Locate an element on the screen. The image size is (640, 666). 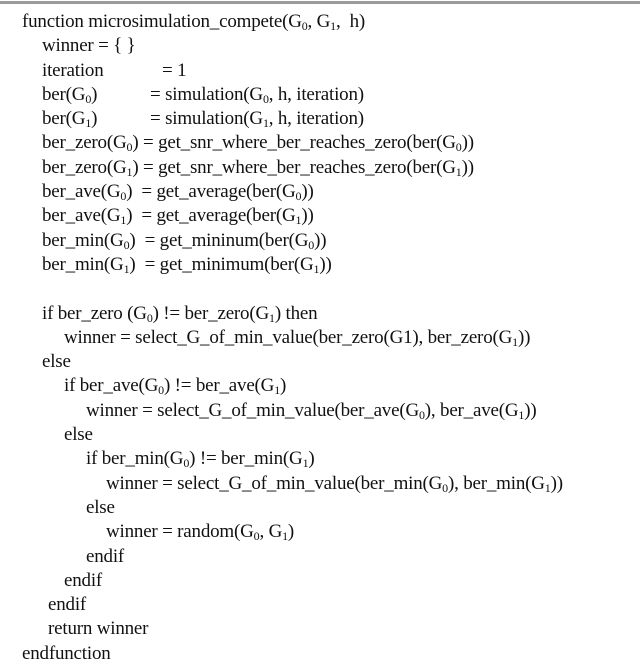
code-line: ber_min(G1) = get_minimum(ber(G1)) is located at coordinates (320, 265).